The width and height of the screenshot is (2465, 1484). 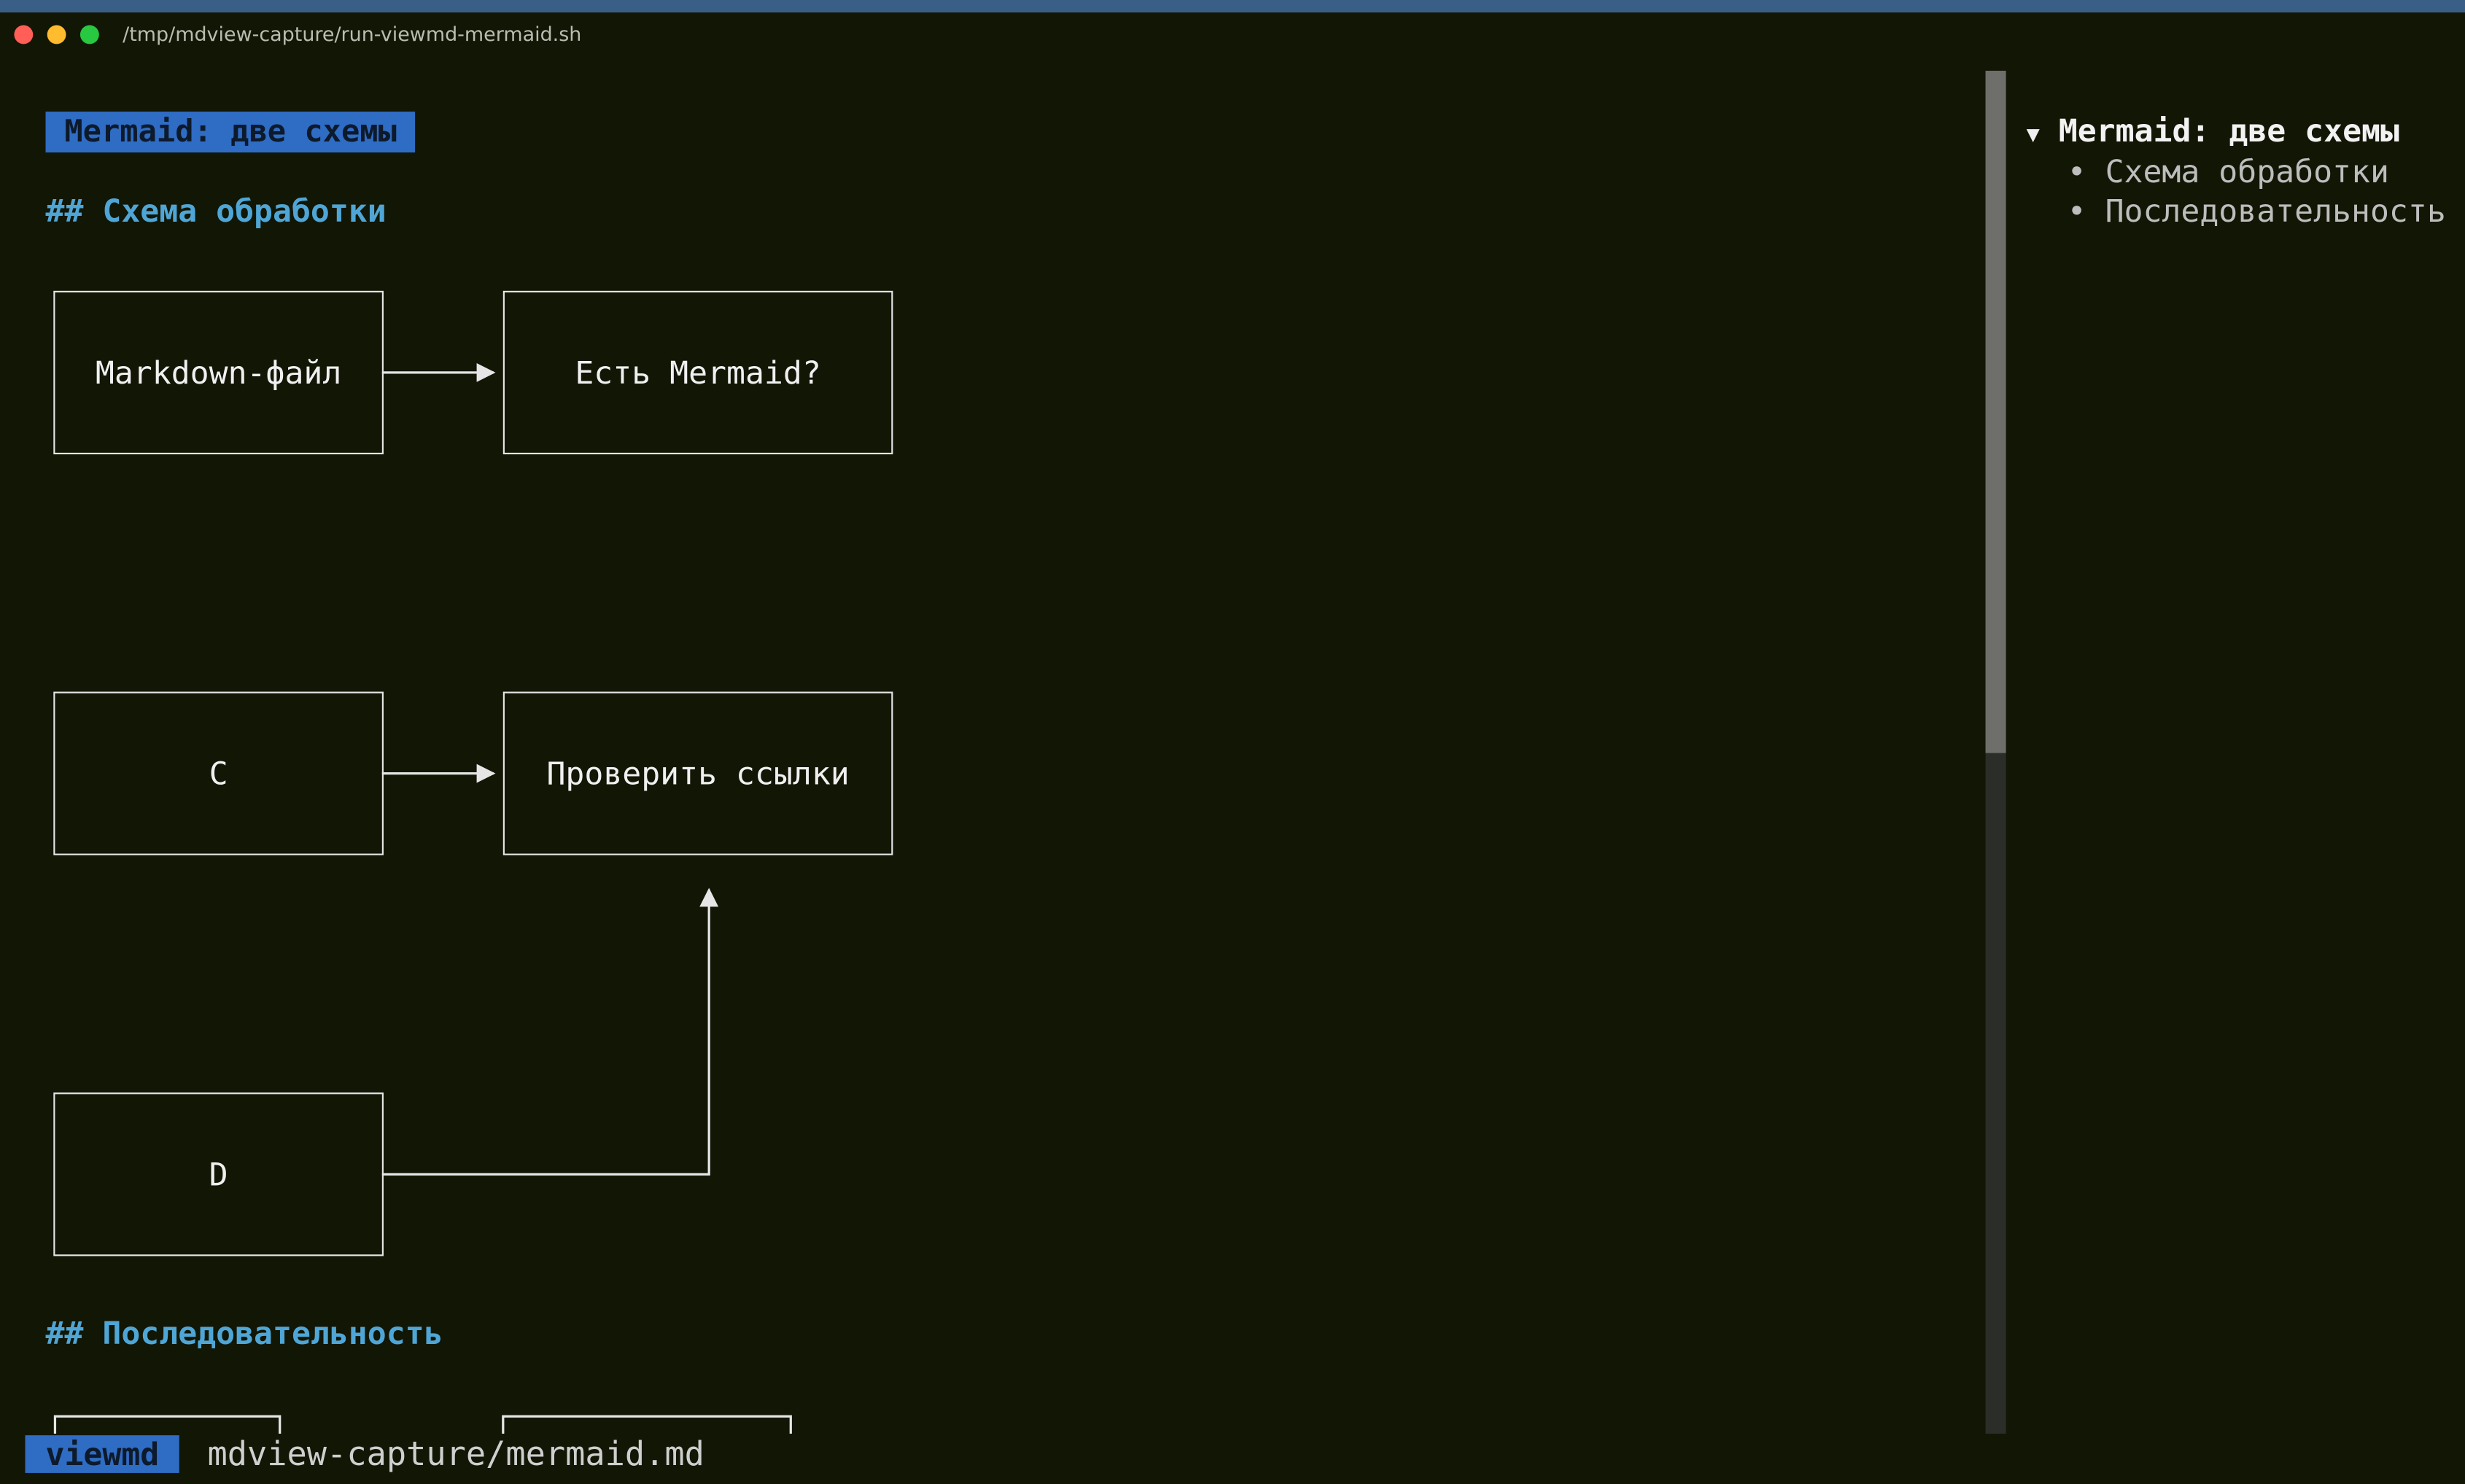 What do you see at coordinates (647, 1424) in the screenshot?
I see `next-diagram-box-right` at bounding box center [647, 1424].